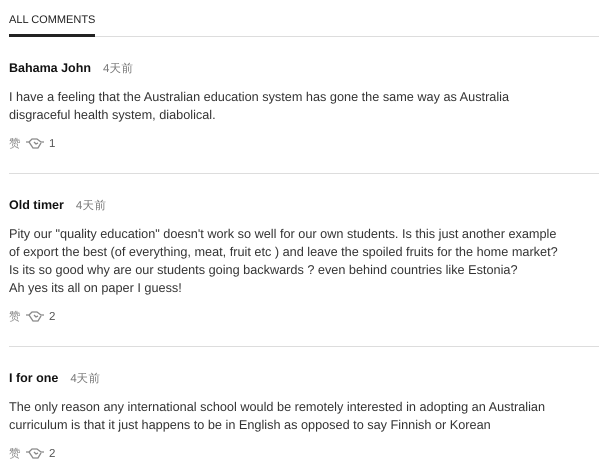 Image resolution: width=599 pixels, height=476 pixels. Describe the element at coordinates (52, 144) in the screenshot. I see `like-count: 1` at that location.